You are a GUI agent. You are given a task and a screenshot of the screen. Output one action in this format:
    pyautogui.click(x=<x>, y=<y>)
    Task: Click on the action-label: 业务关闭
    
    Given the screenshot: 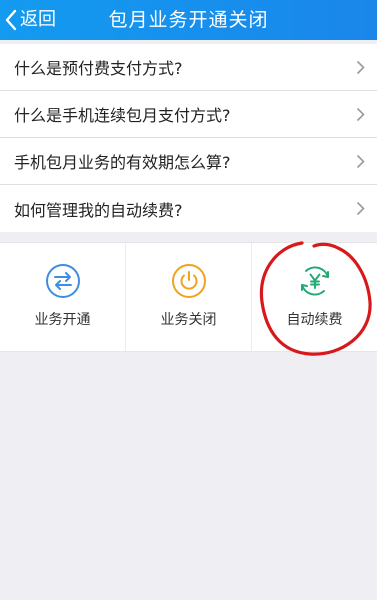 What is the action you would take?
    pyautogui.click(x=188, y=320)
    